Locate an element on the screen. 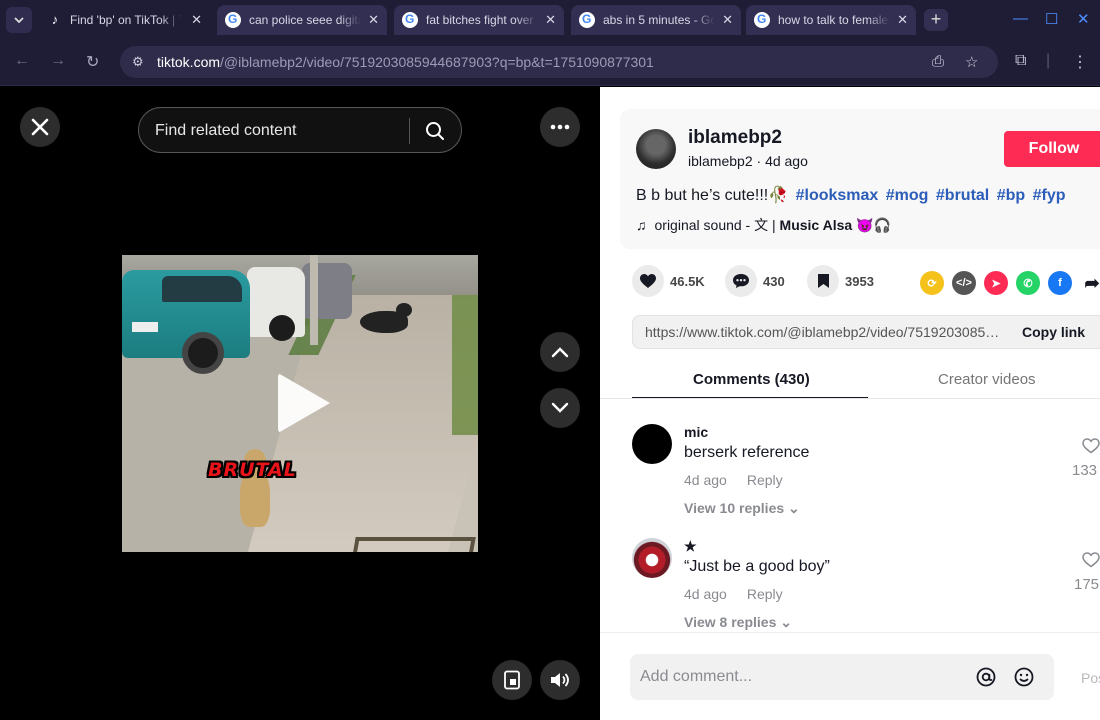  repost-icon: ⟳ is located at coordinates (932, 283).